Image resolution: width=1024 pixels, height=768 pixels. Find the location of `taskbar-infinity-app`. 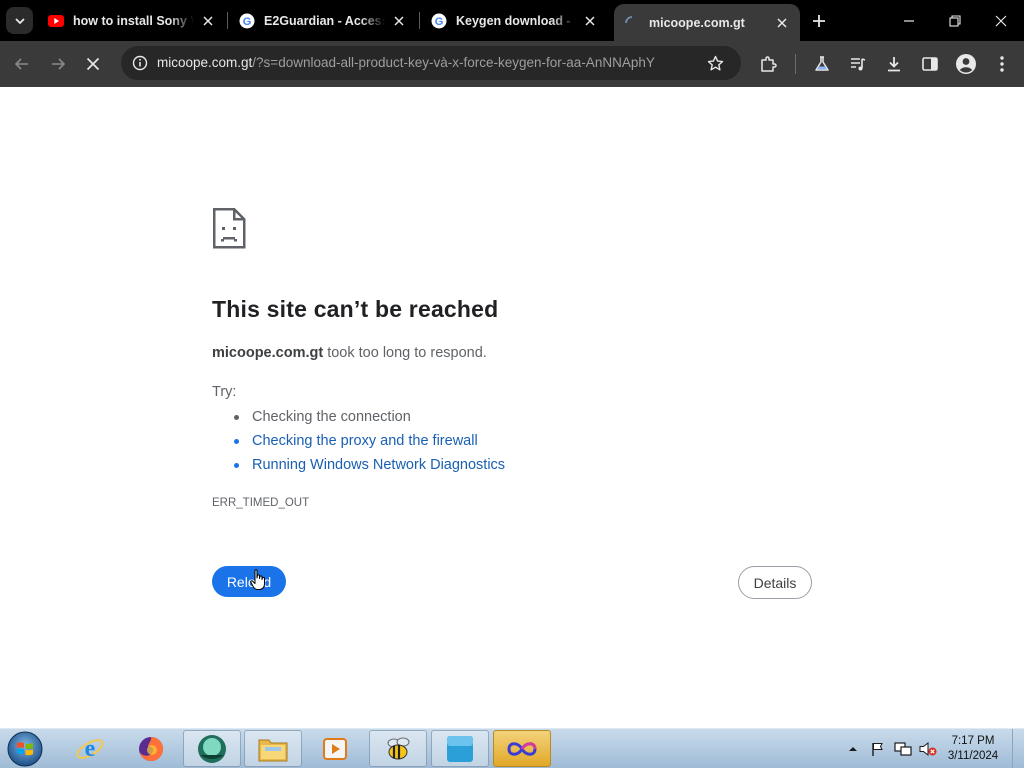

taskbar-infinity-app is located at coordinates (522, 748).